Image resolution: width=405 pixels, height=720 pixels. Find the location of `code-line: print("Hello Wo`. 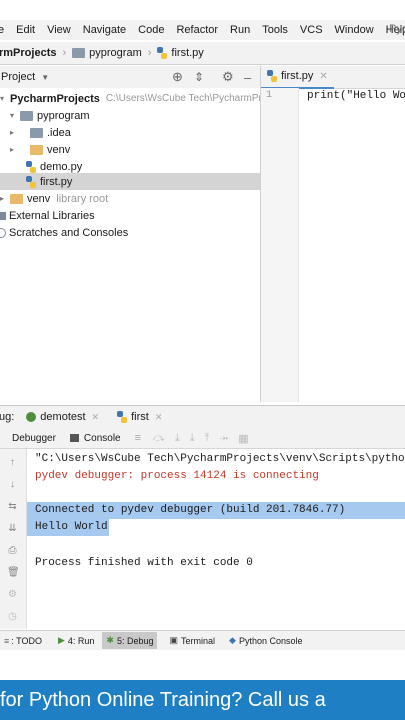

code-line: print("Hello Wo is located at coordinates (356, 96).